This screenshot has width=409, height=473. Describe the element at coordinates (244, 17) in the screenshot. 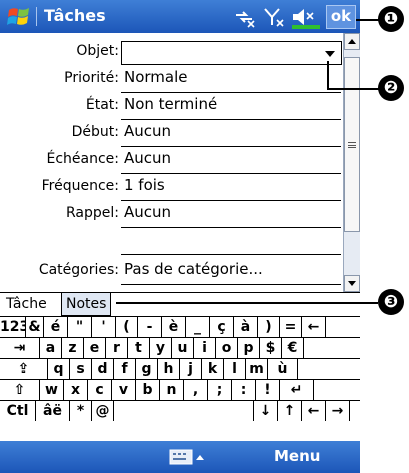

I see `connectivity-icon` at that location.